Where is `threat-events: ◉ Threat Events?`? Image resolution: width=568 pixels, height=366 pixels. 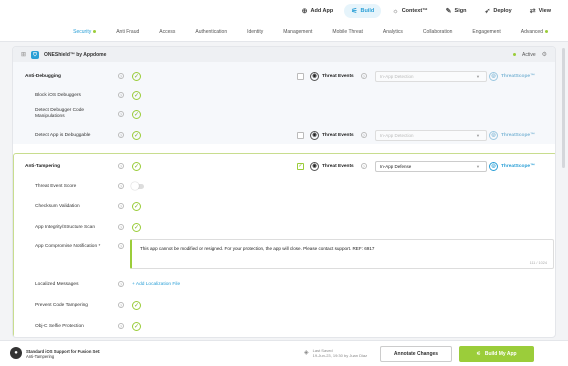 threat-events: ◉ Threat Events? is located at coordinates (338, 166).